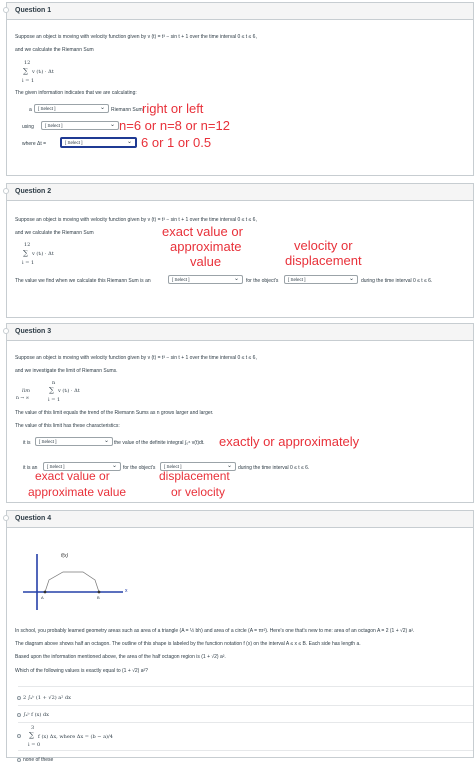  What do you see at coordinates (77, 492) in the screenshot?
I see `q3-annotation-2b: approximate value` at bounding box center [77, 492].